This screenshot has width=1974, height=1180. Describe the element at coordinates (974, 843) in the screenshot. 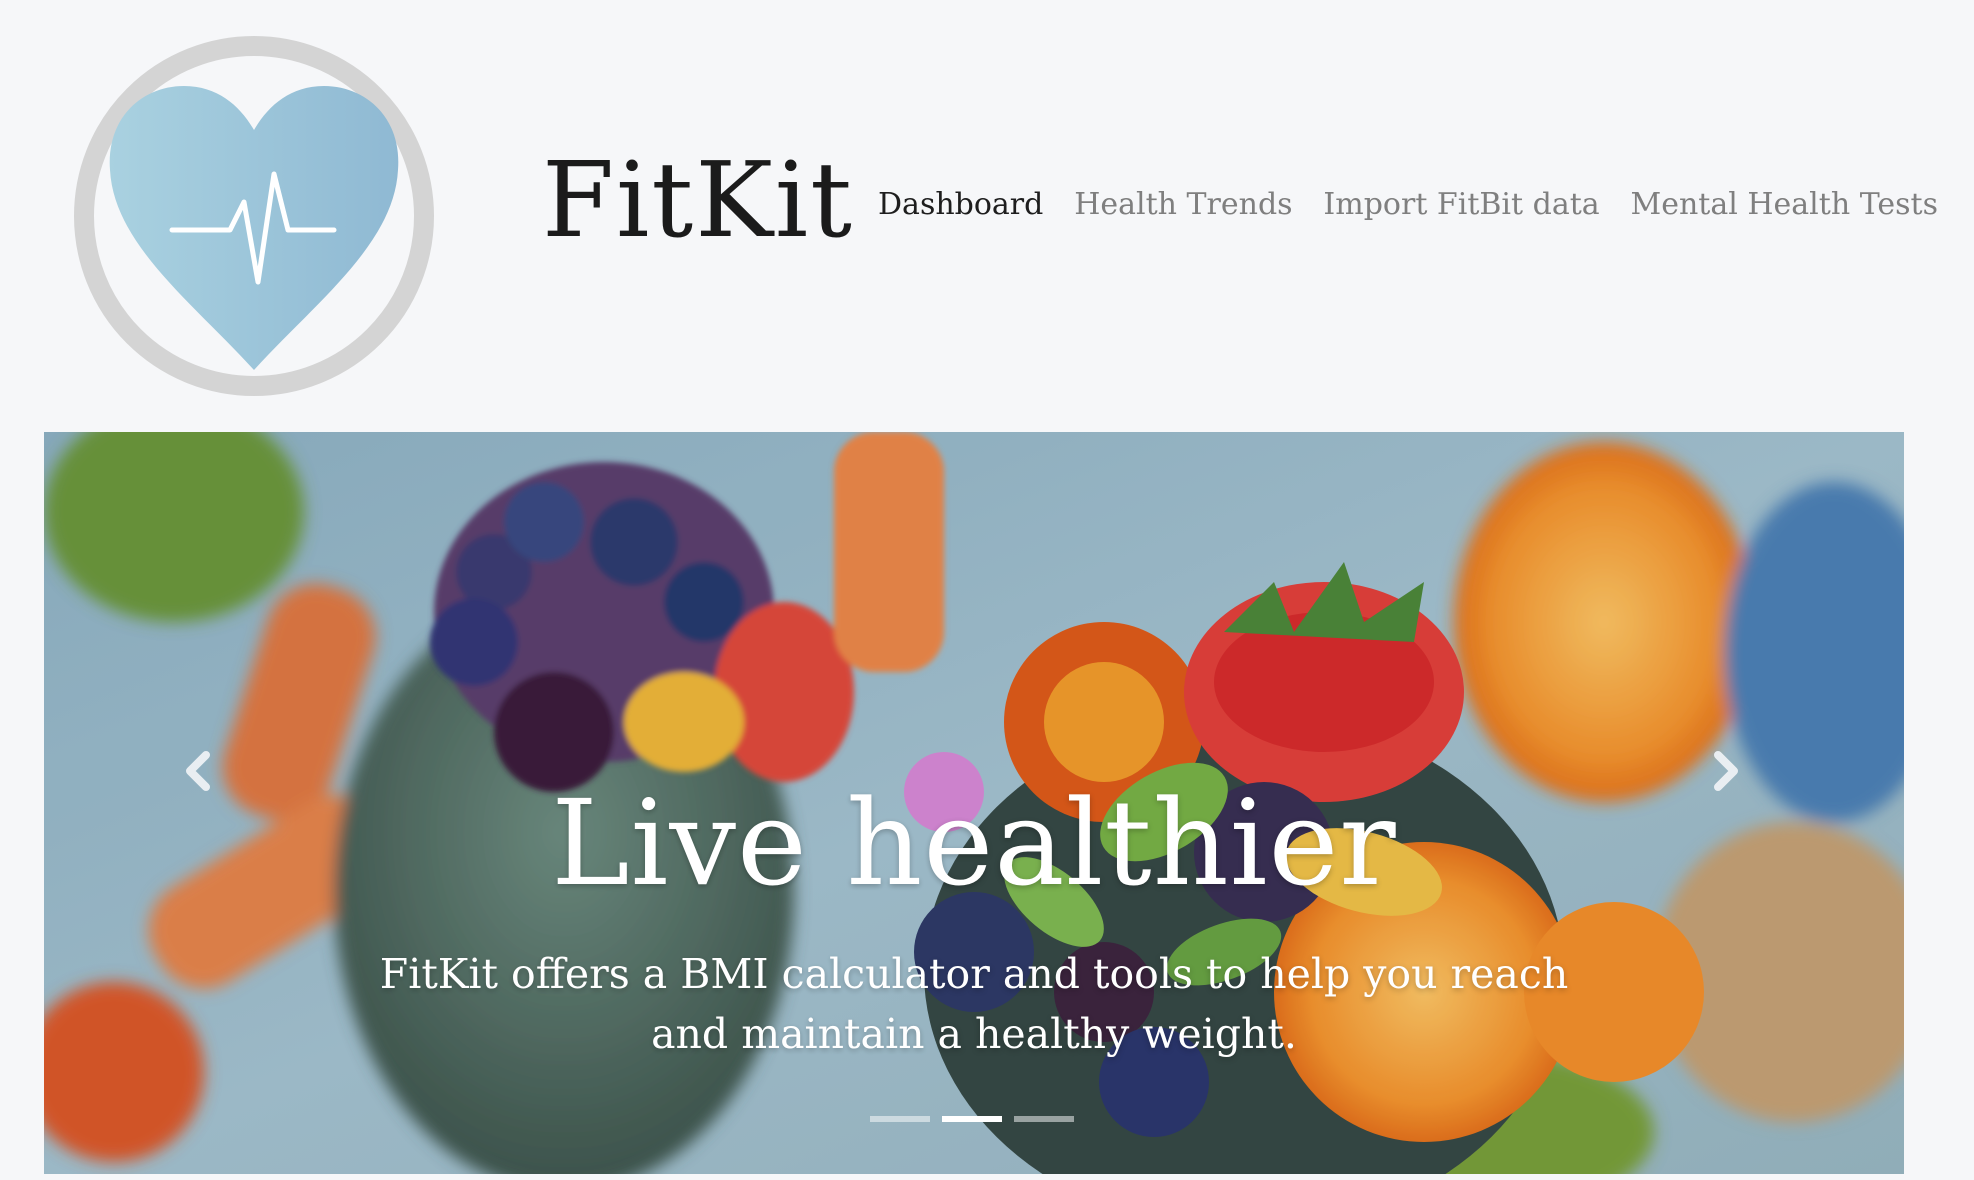

I see `slide-title: Live healthier` at that location.